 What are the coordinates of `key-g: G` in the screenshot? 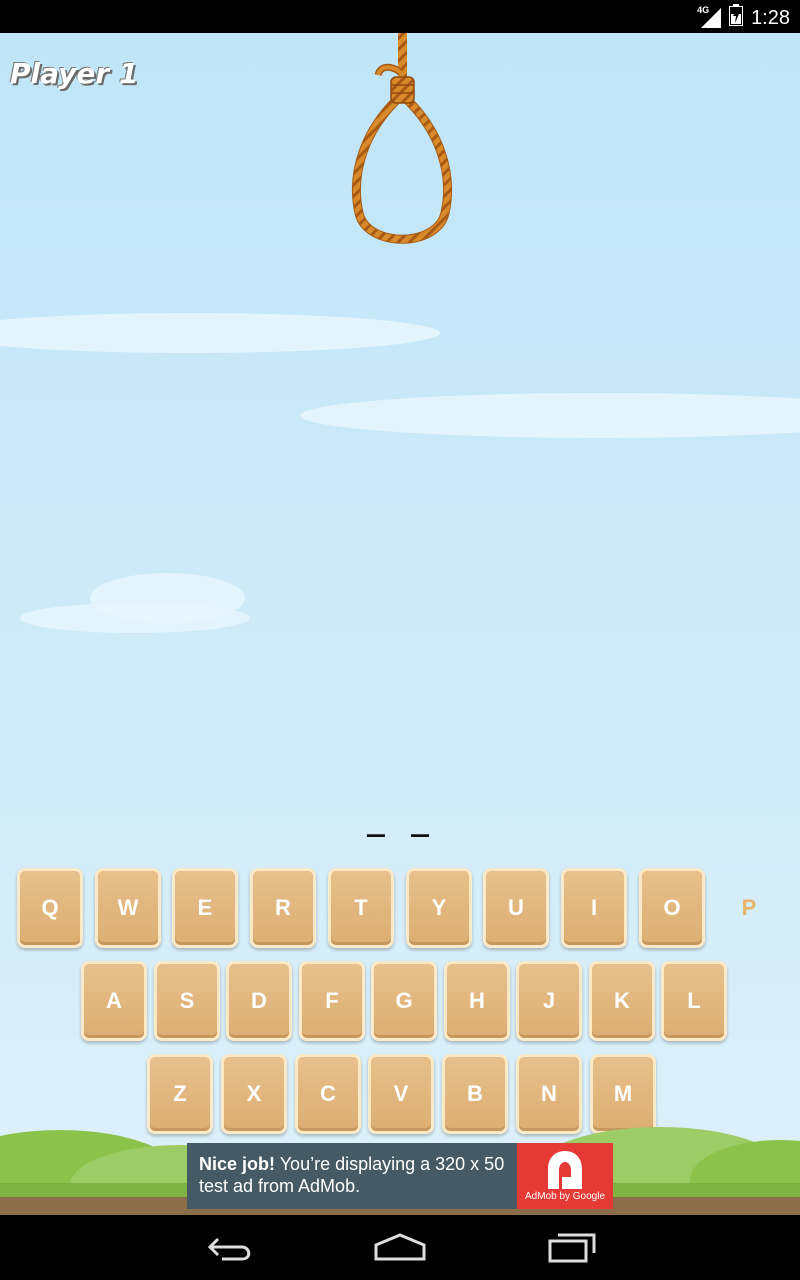 It's located at (404, 1001).